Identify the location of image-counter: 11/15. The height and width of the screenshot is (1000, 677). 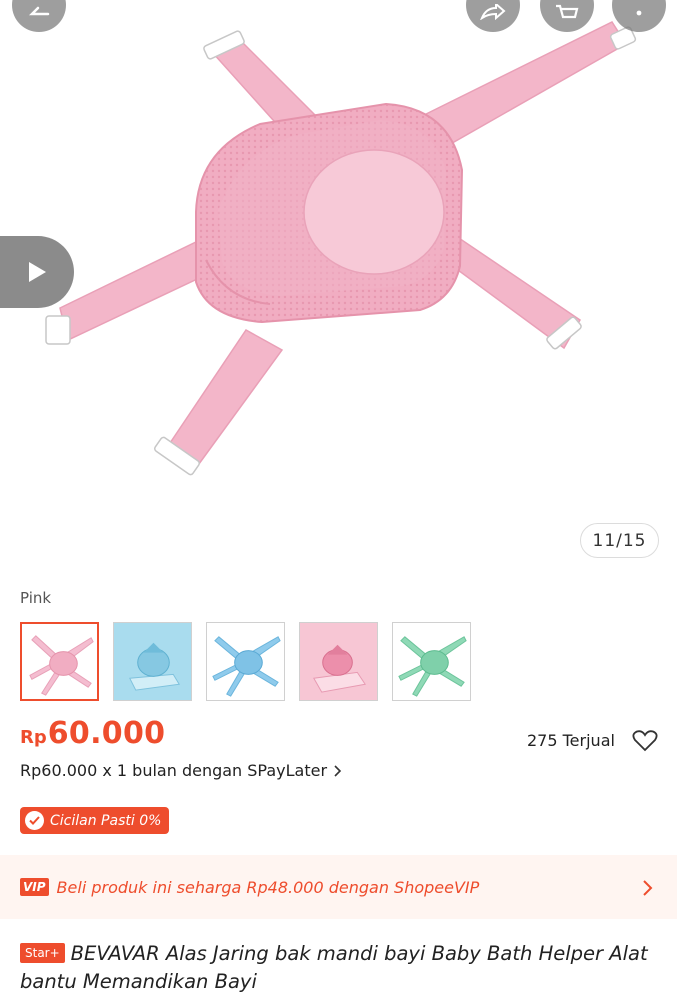
(619, 540).